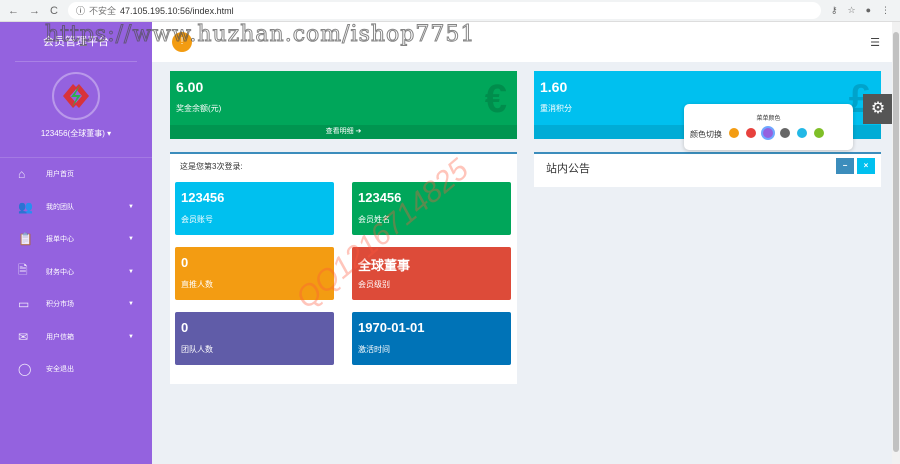 Image resolution: width=900 pixels, height=464 pixels. What do you see at coordinates (254, 208) in the screenshot?
I see `info-tile: 123456 会员账号` at bounding box center [254, 208].